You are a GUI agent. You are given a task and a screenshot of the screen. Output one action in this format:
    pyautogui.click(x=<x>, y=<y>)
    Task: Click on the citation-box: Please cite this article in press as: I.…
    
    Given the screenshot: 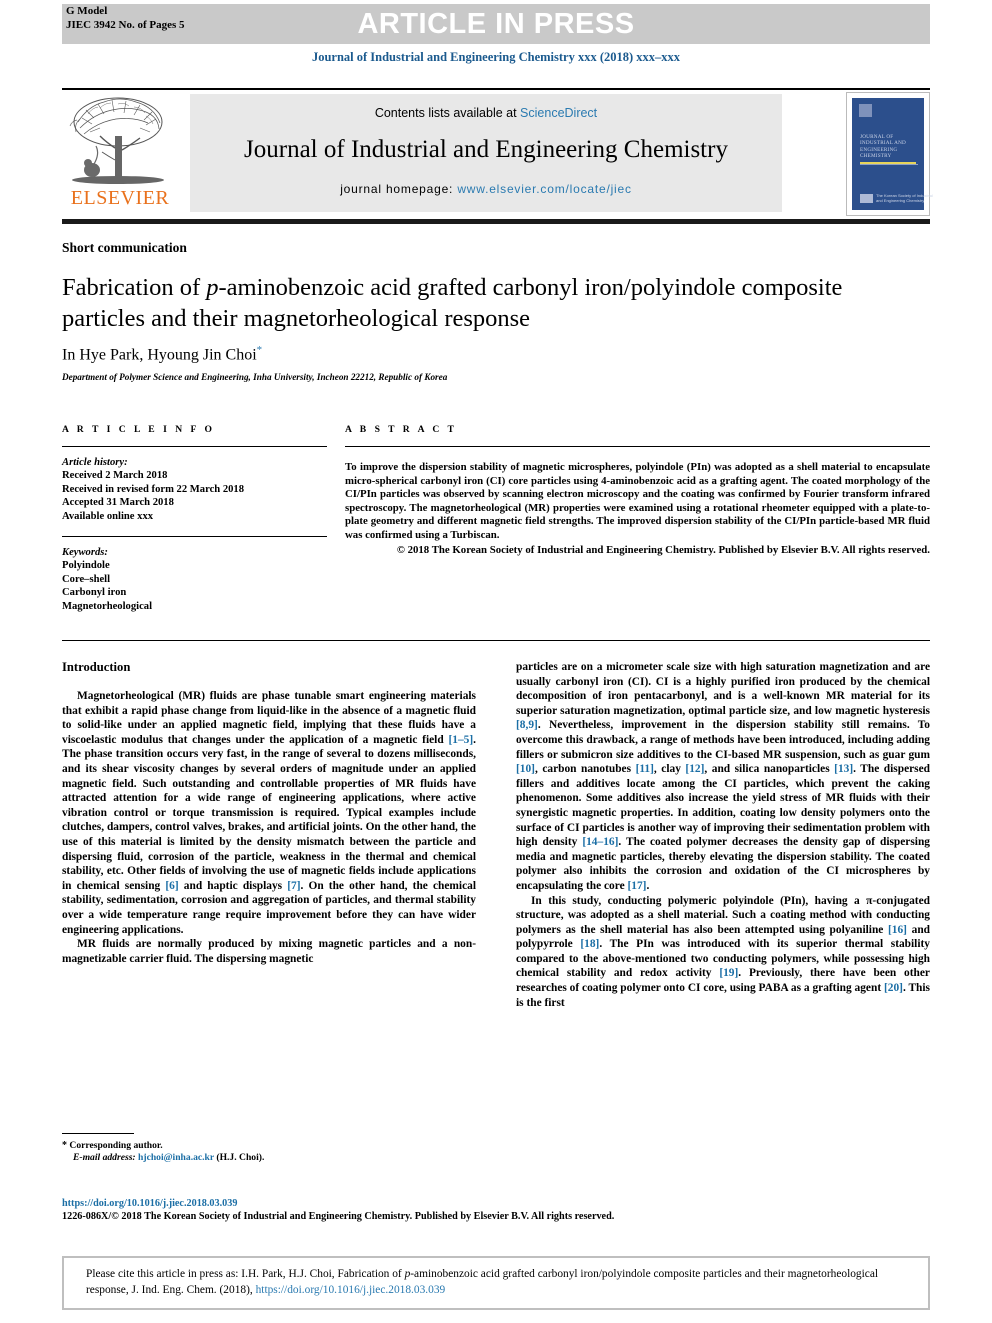 What is the action you would take?
    pyautogui.click(x=496, y=1283)
    